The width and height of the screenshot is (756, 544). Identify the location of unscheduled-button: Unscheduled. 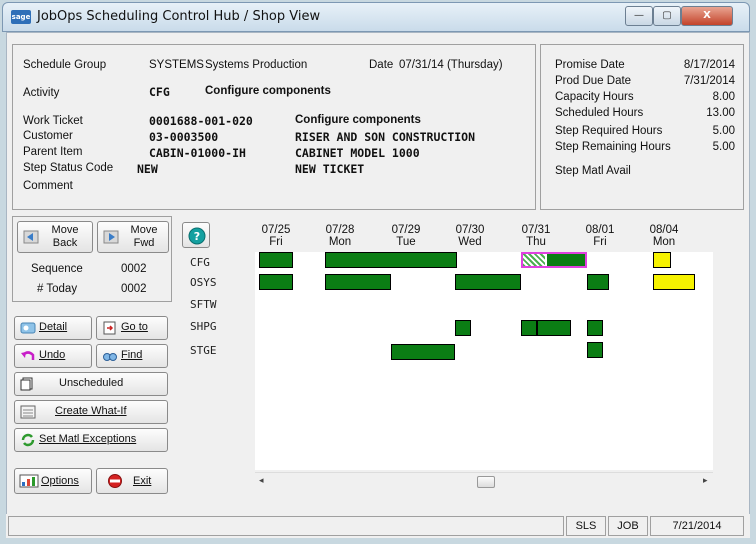
(91, 384).